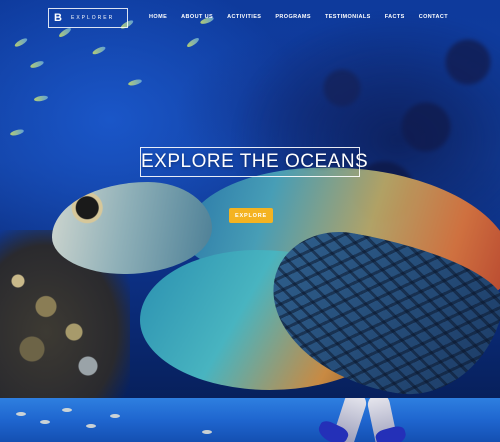 The height and width of the screenshot is (442, 500). What do you see at coordinates (197, 17) in the screenshot?
I see `nav-link-about-us: ABOUT US` at bounding box center [197, 17].